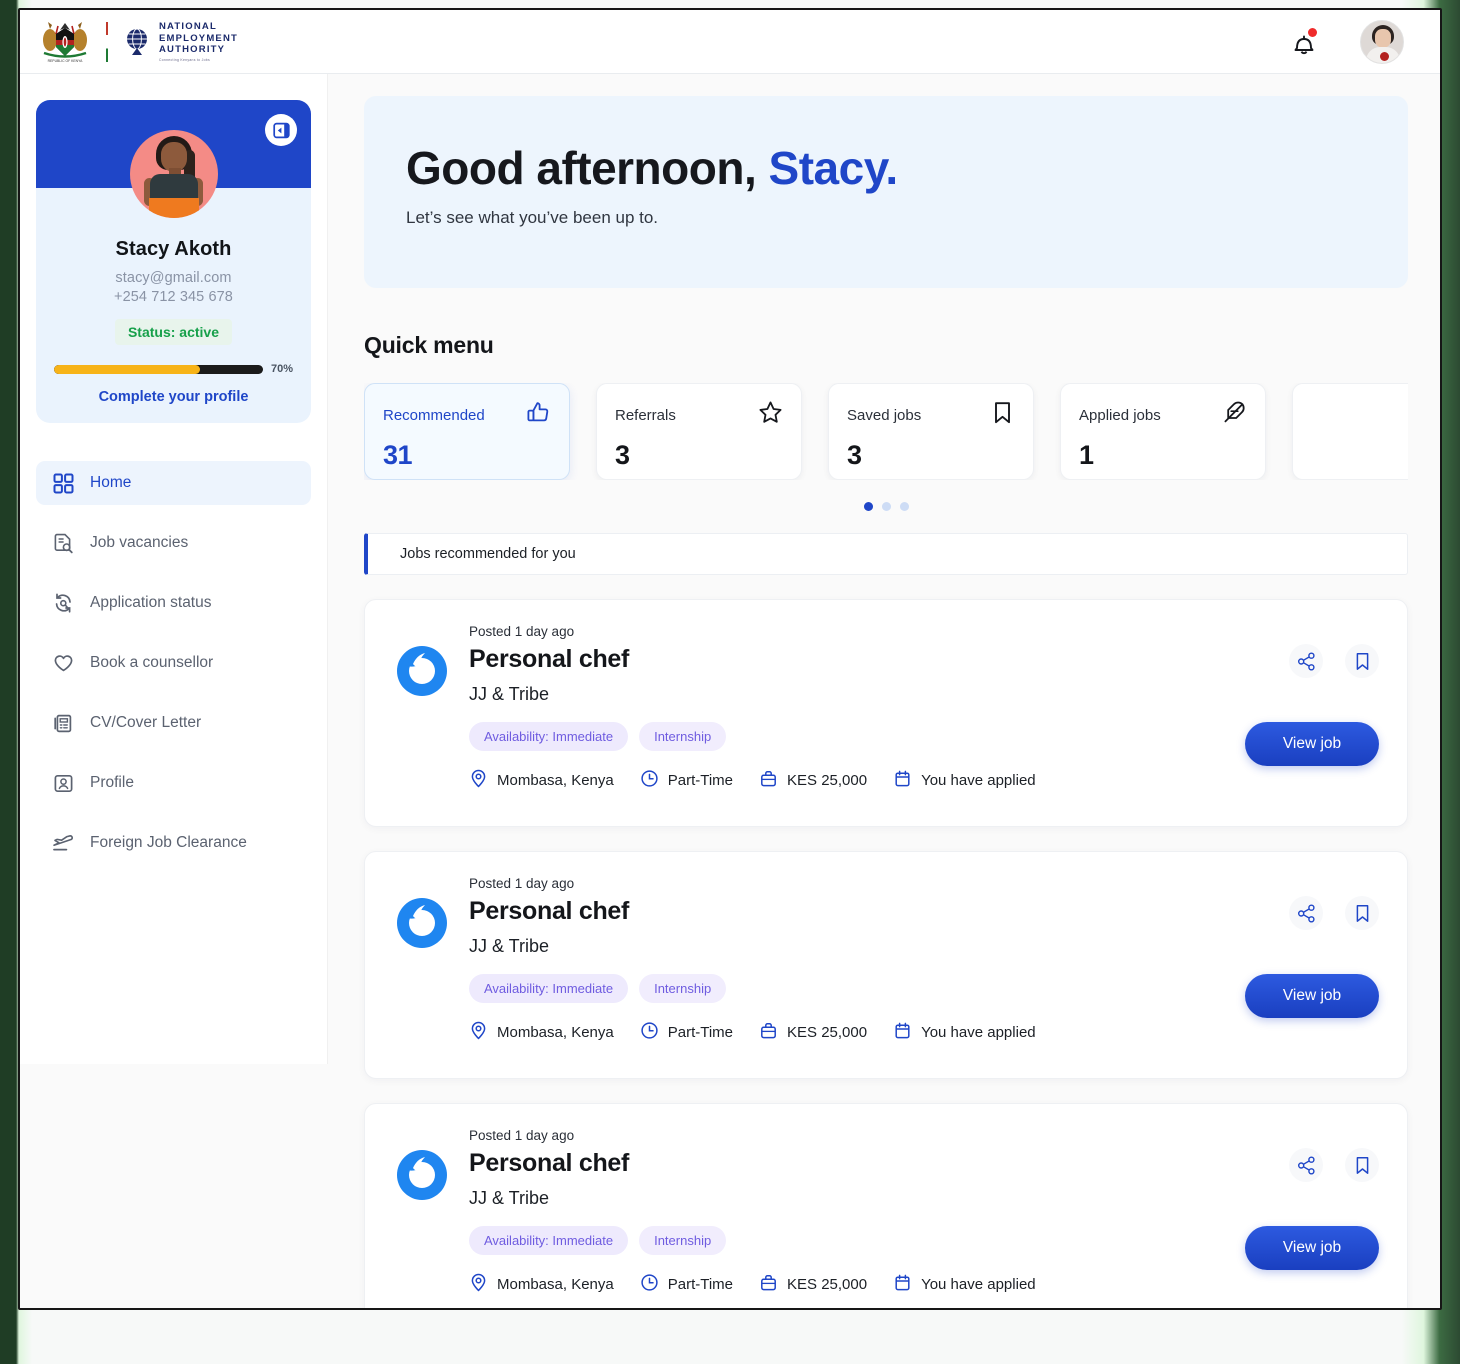  What do you see at coordinates (173, 208) in the screenshot?
I see `photo-skirt` at bounding box center [173, 208].